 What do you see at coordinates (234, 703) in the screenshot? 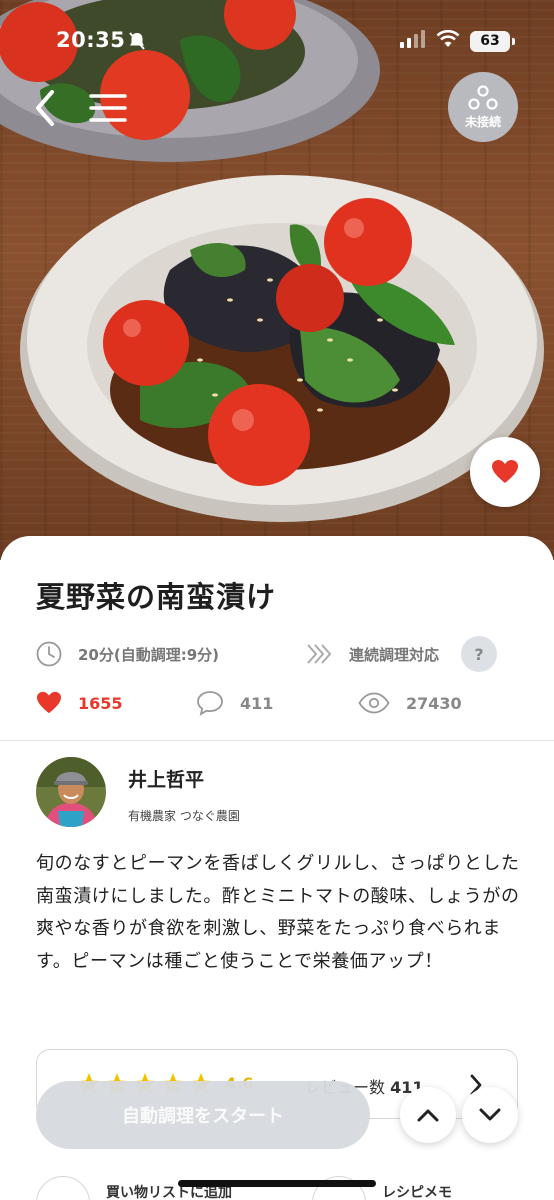
I see `comments-stat: 411` at bounding box center [234, 703].